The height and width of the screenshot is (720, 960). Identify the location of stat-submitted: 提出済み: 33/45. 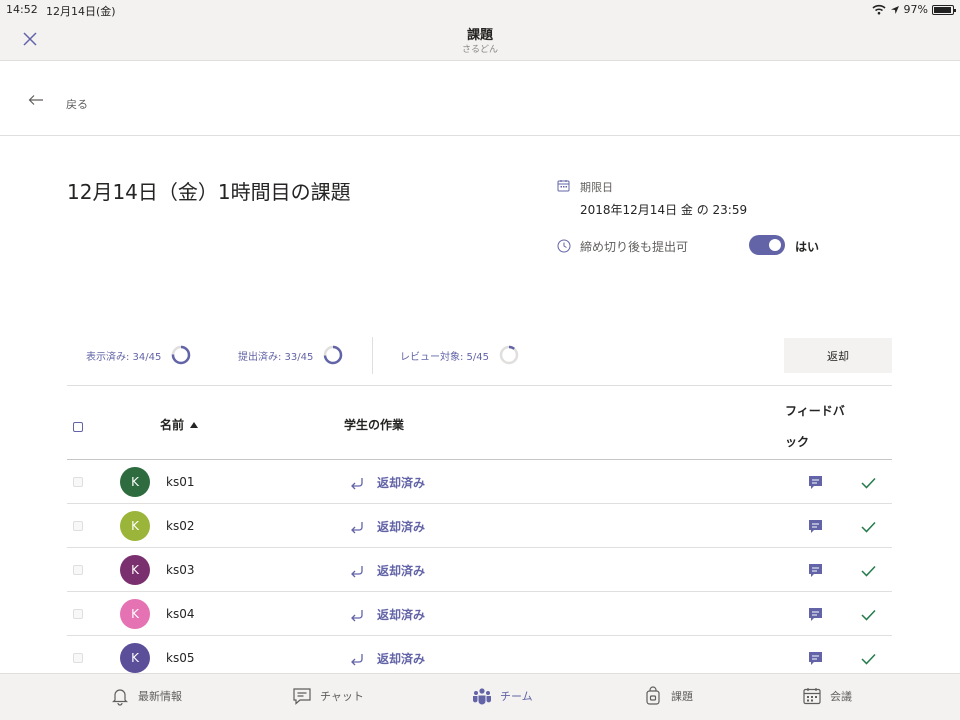
(290, 355).